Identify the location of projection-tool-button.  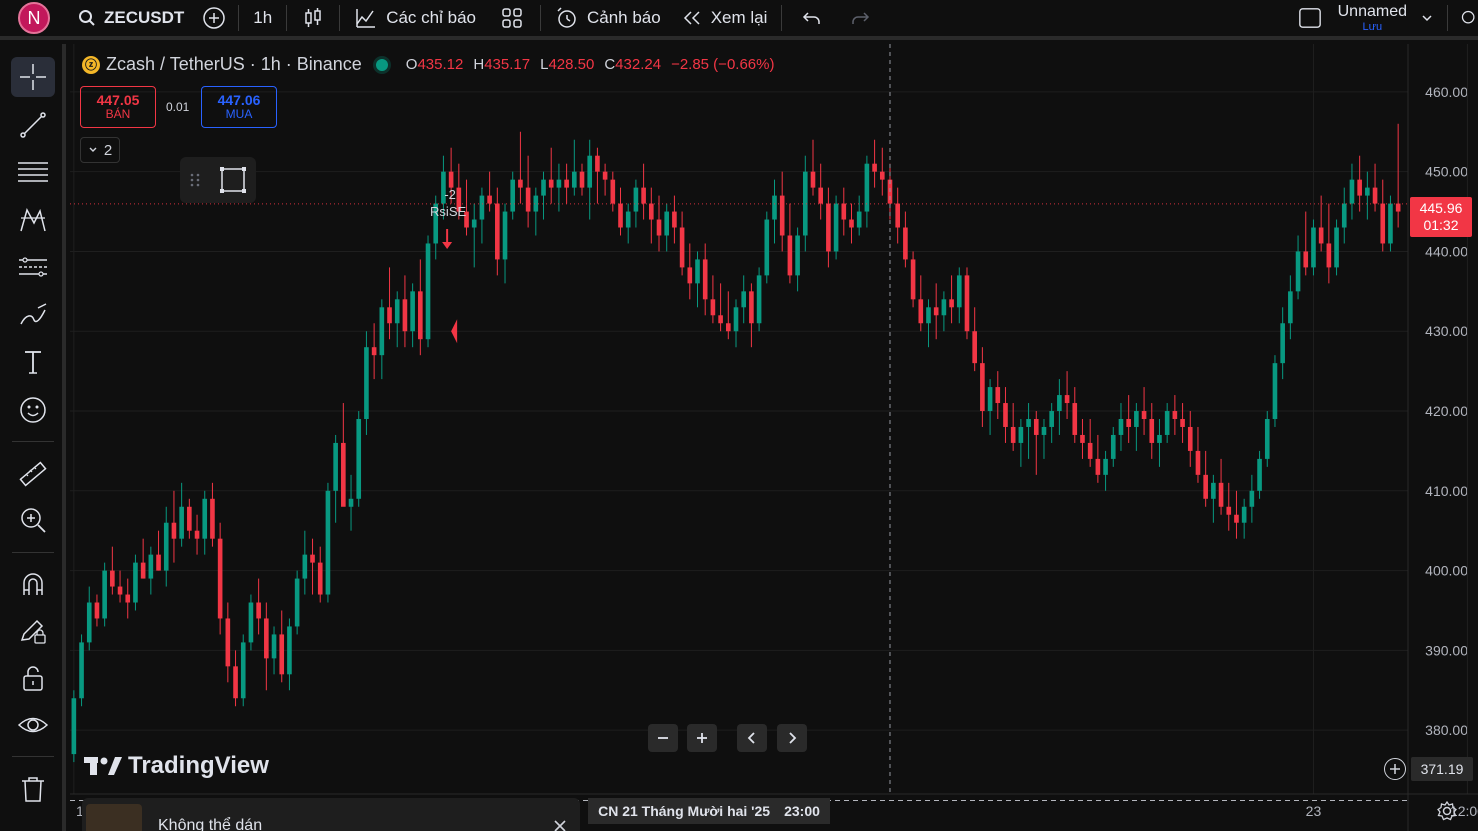
(33, 267).